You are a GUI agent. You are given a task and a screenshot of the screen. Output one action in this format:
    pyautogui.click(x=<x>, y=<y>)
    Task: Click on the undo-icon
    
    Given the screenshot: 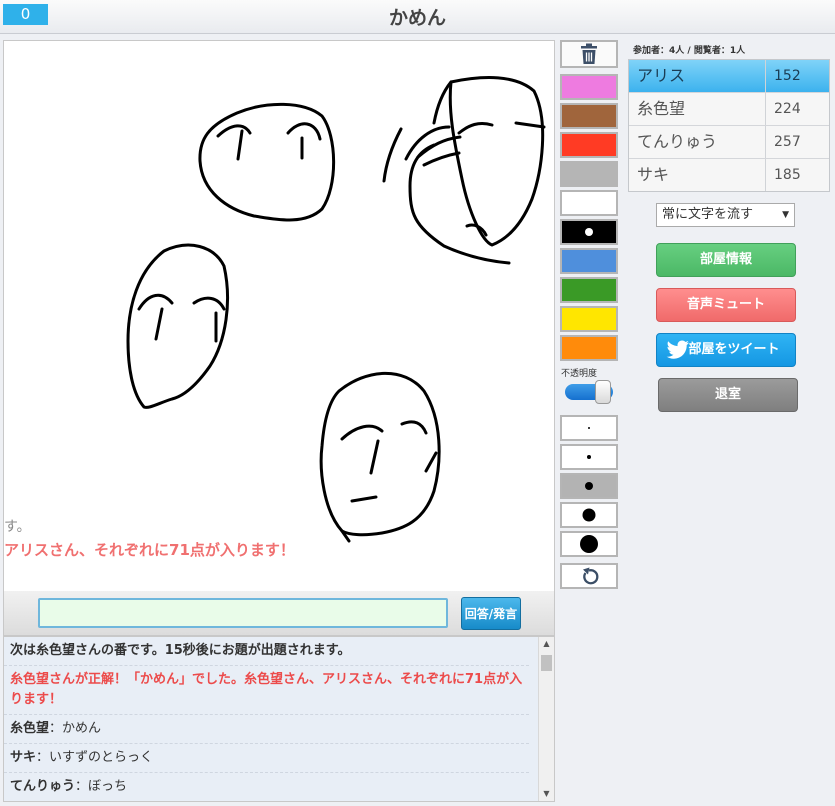 What is the action you would take?
    pyautogui.click(x=591, y=576)
    